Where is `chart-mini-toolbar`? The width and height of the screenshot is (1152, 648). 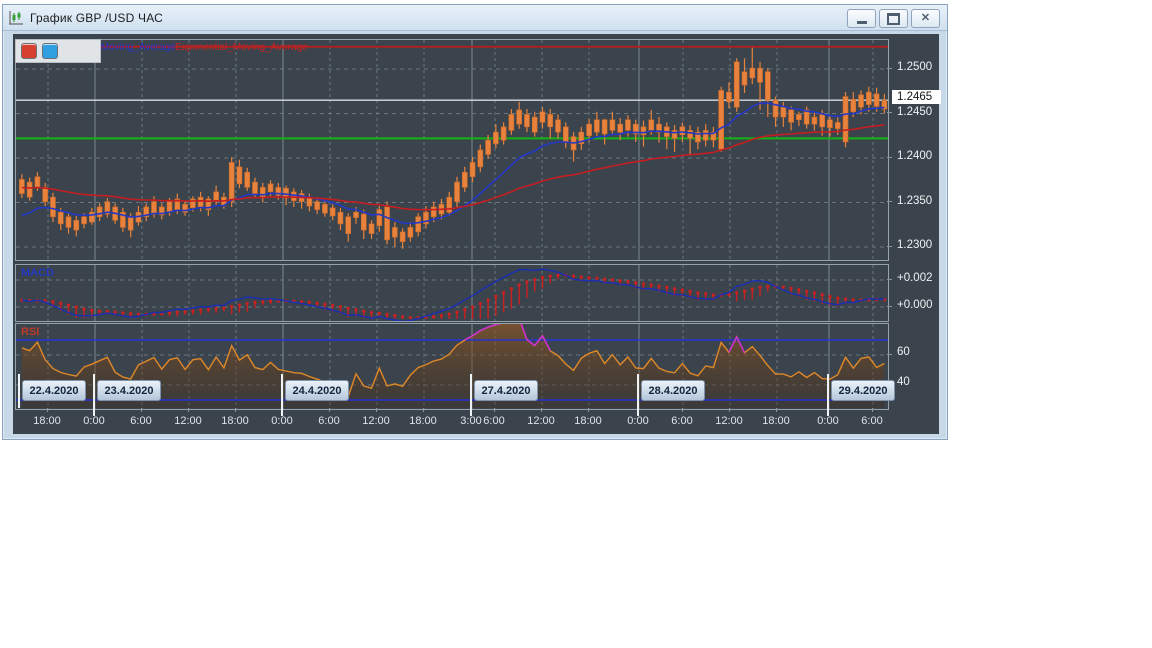 chart-mini-toolbar is located at coordinates (58, 51).